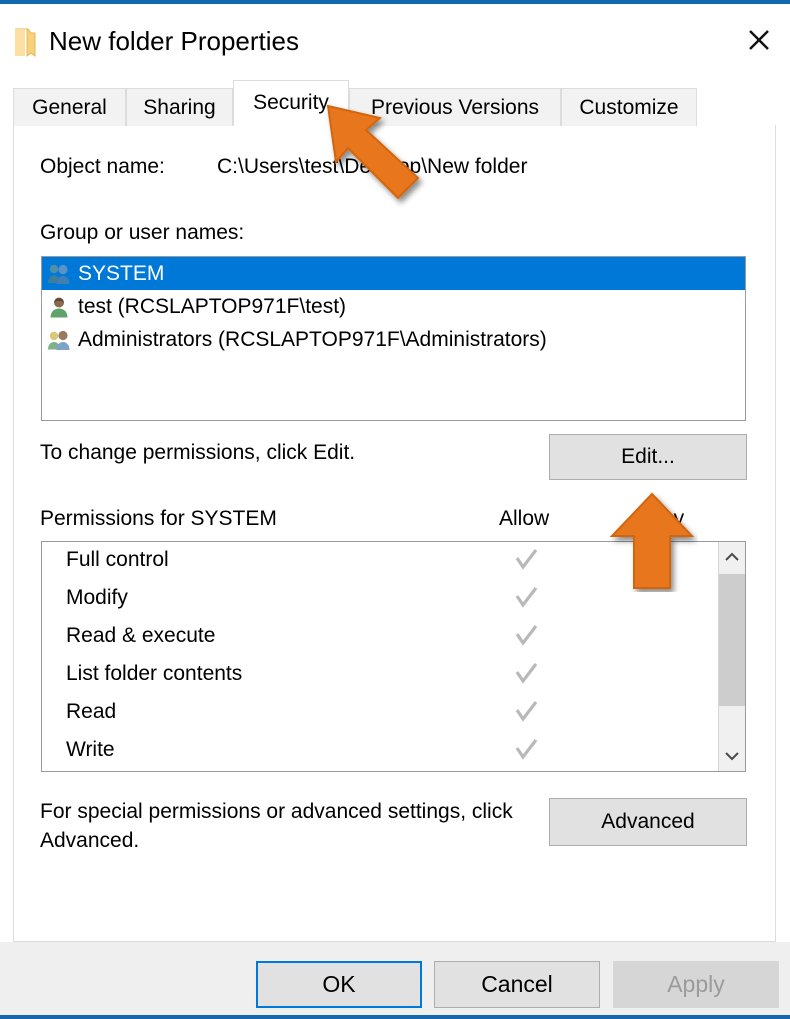 The image size is (790, 1019). Describe the element at coordinates (91, 711) in the screenshot. I see `permission-label: Read` at that location.